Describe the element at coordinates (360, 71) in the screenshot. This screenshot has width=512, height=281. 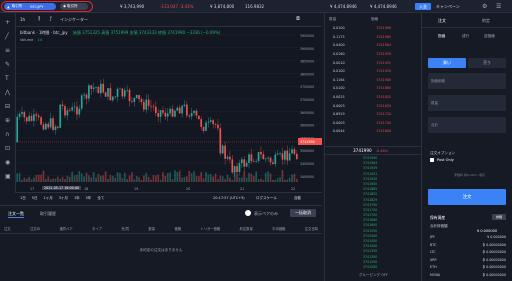
I see `ask-row: 0.0100 3741920` at that location.